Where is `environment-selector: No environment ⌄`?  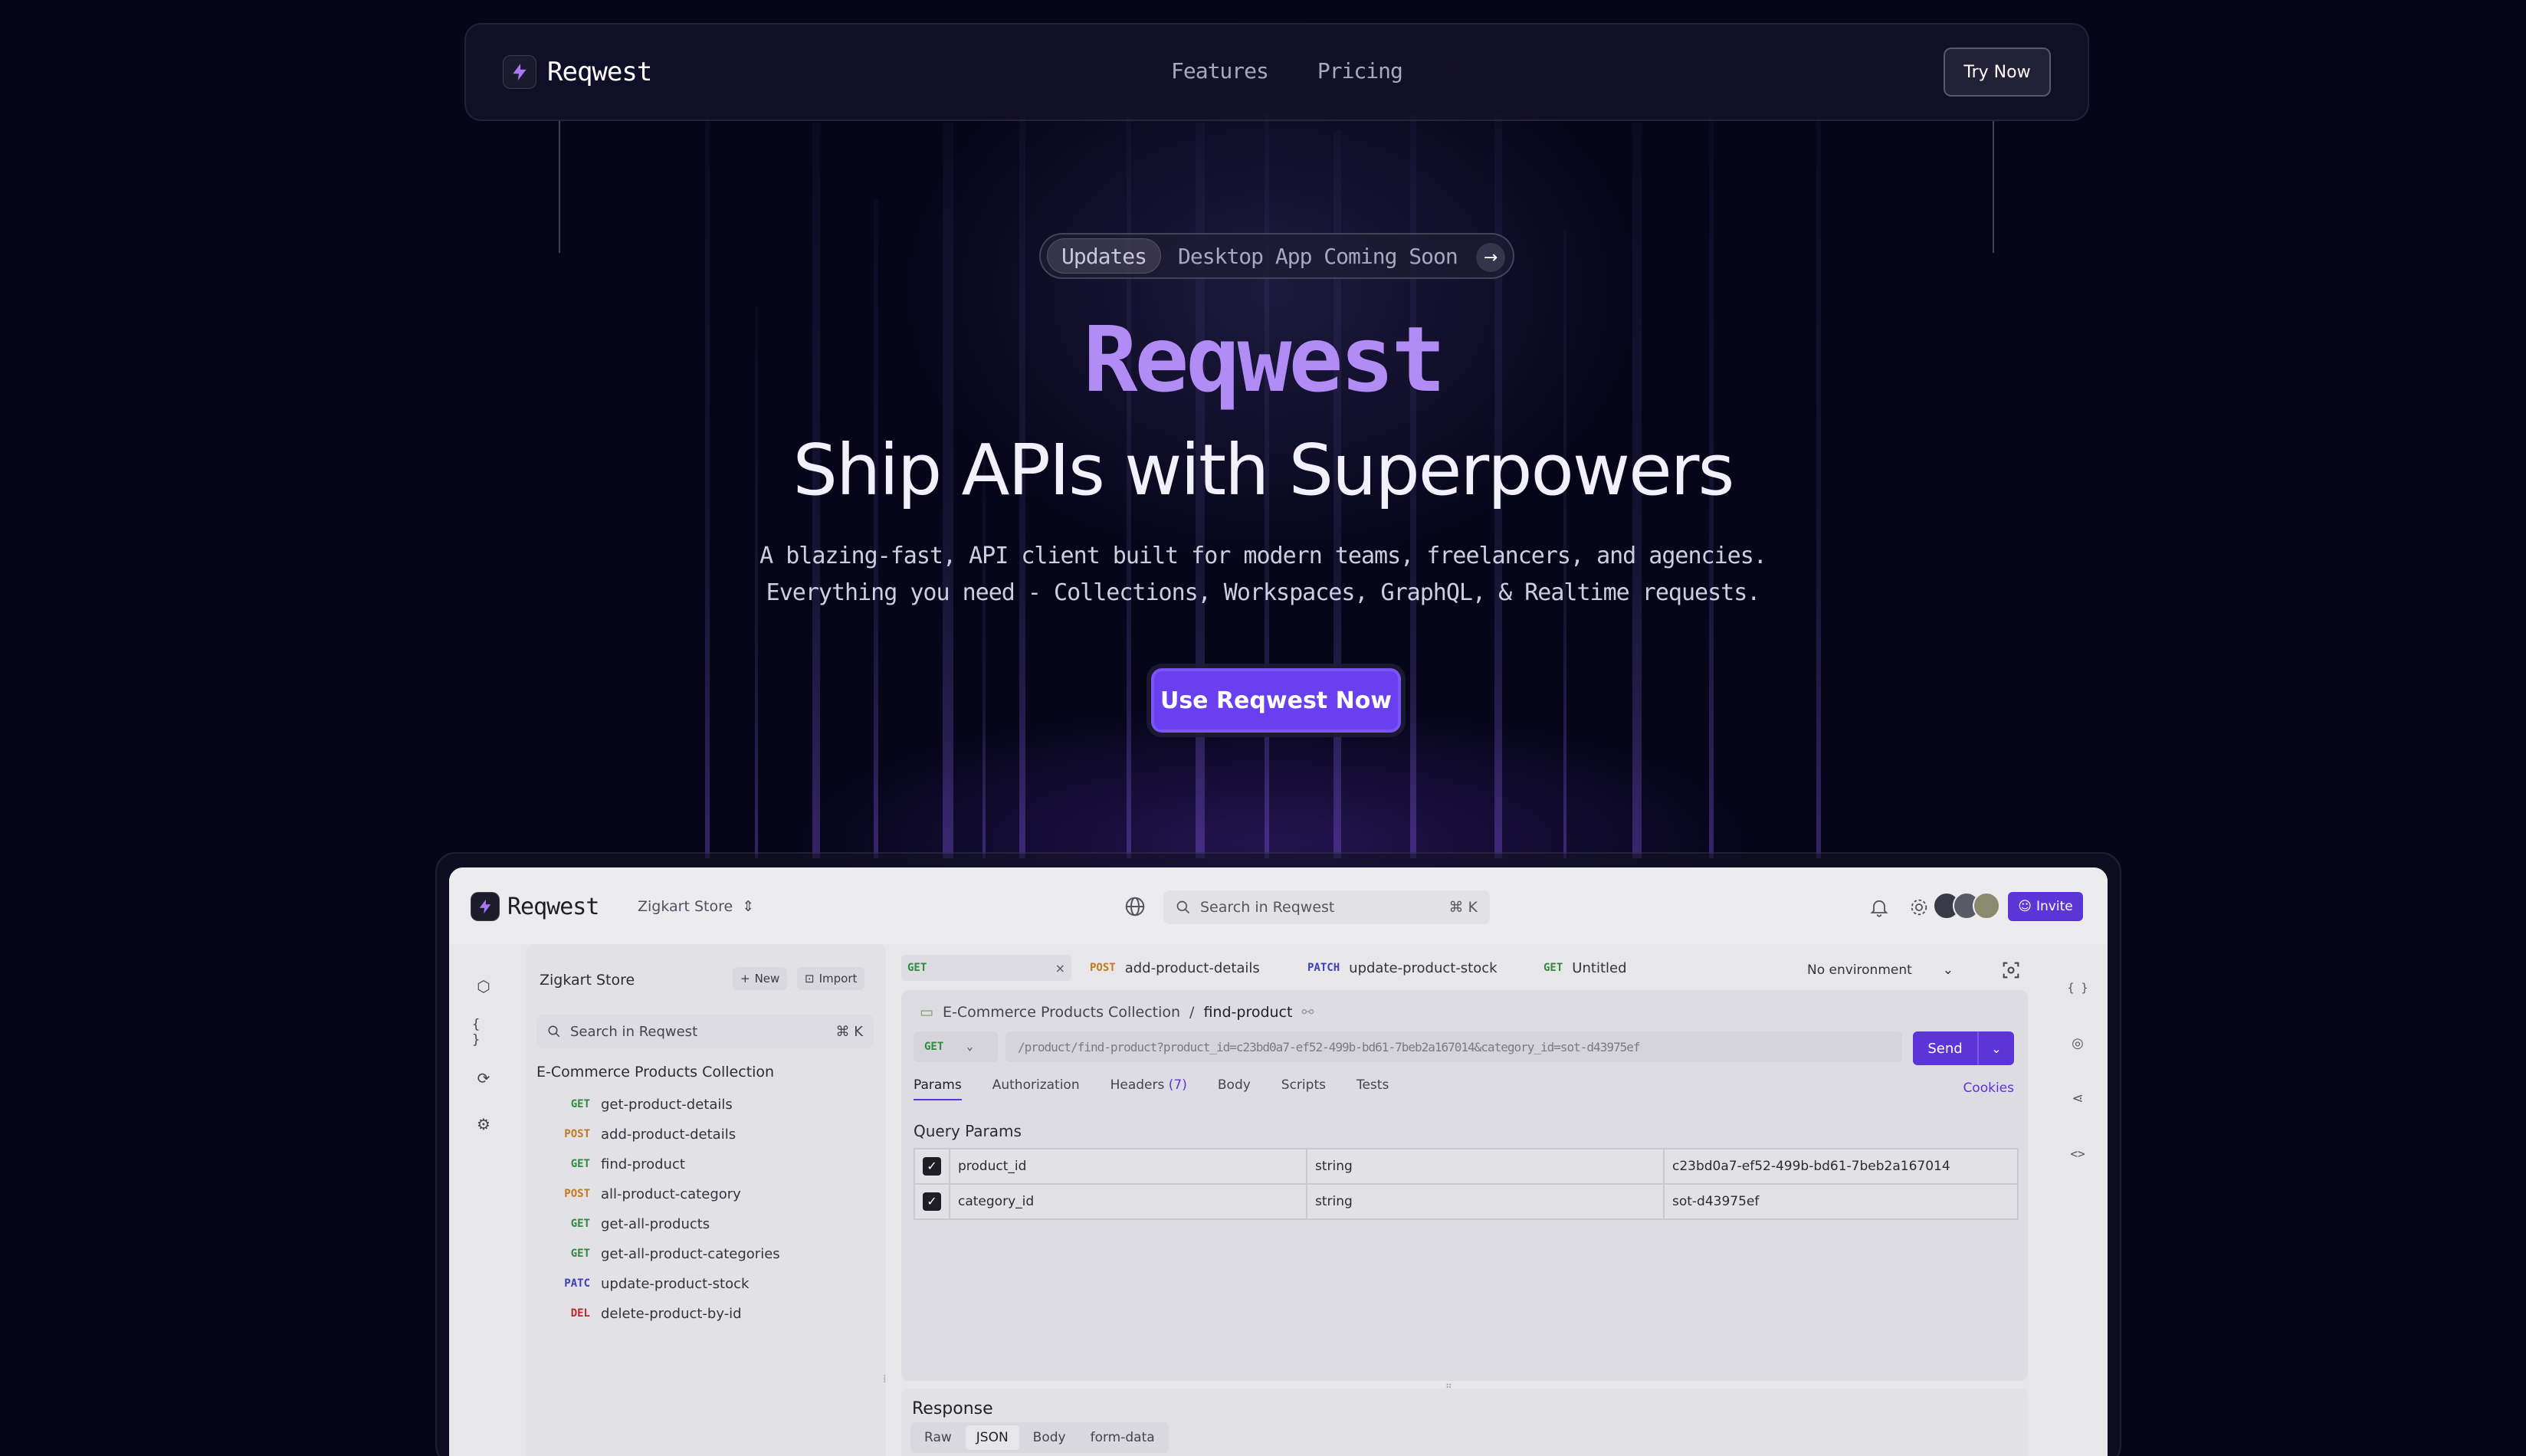
environment-selector: No environment ⌄ is located at coordinates (1880, 970).